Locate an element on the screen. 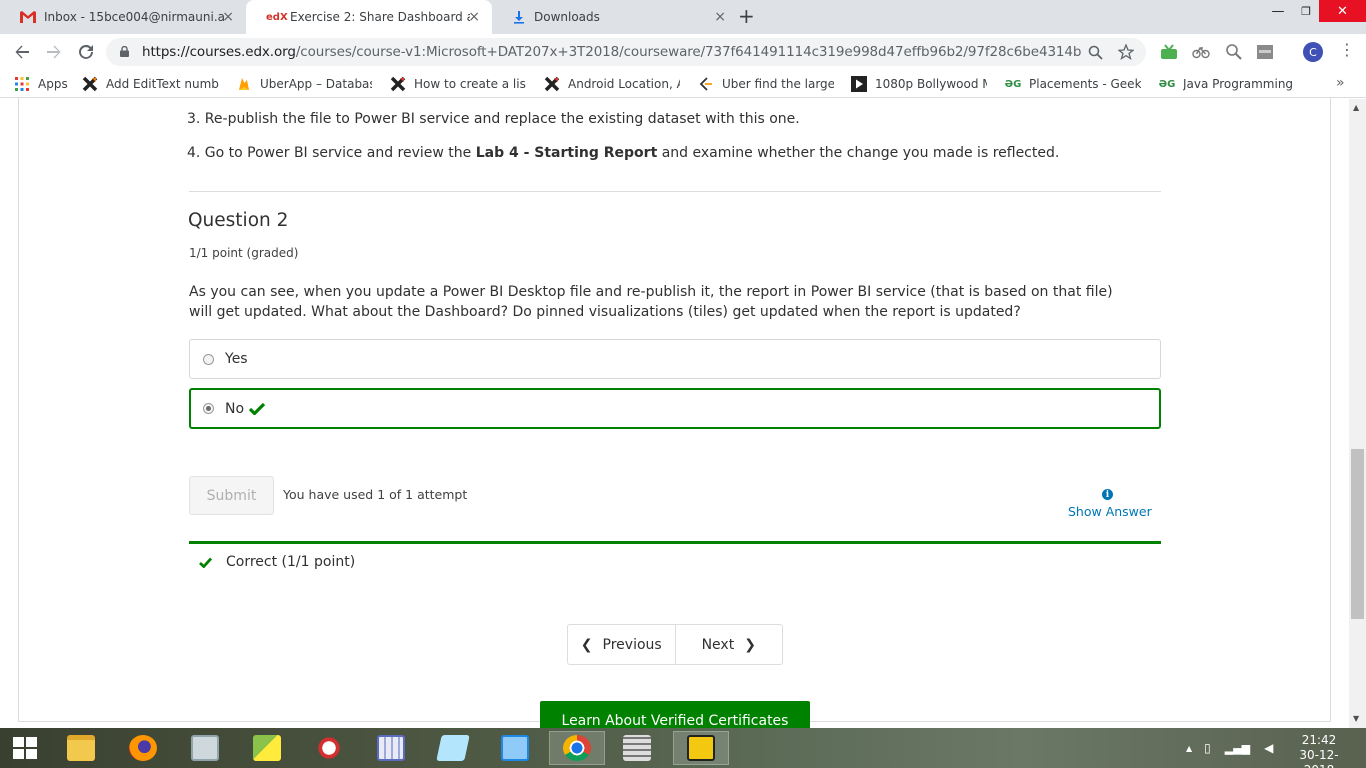 Image resolution: width=1366 pixels, height=768 pixels. start-button is located at coordinates (25, 748).